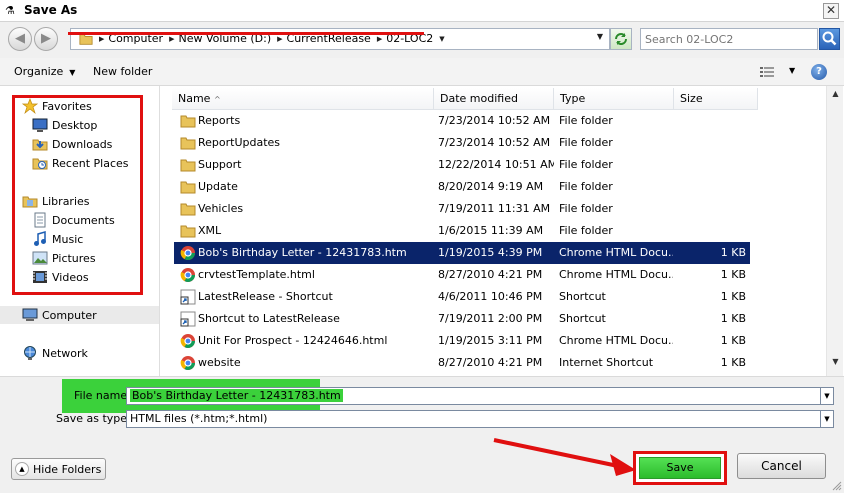  I want to click on column-header-name: Name ^, so click(303, 99).